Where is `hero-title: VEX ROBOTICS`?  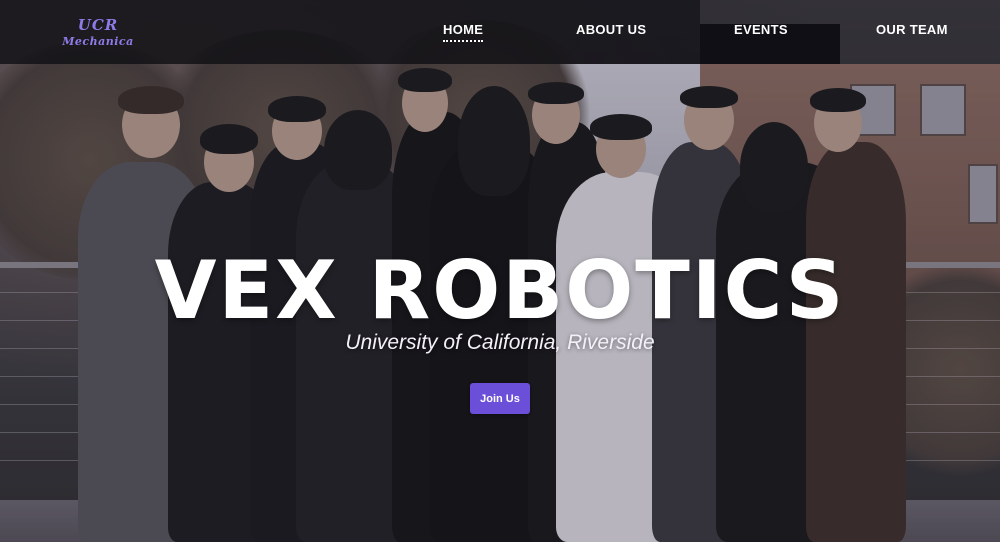 hero-title: VEX ROBOTICS is located at coordinates (500, 290).